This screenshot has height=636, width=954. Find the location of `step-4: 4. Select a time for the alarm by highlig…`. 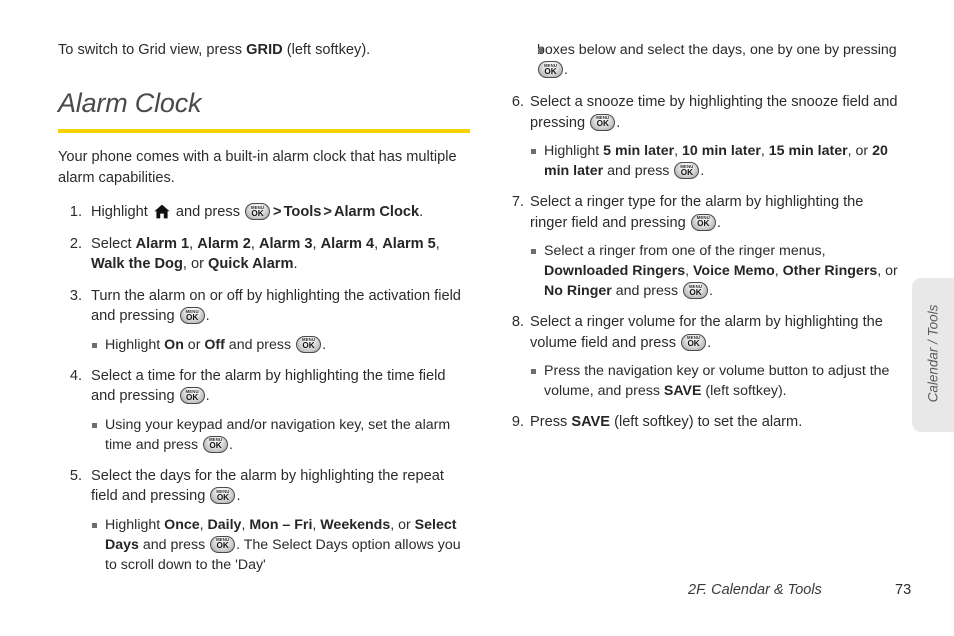

step-4: 4. Select a time for the alarm by highlig… is located at coordinates (264, 410).